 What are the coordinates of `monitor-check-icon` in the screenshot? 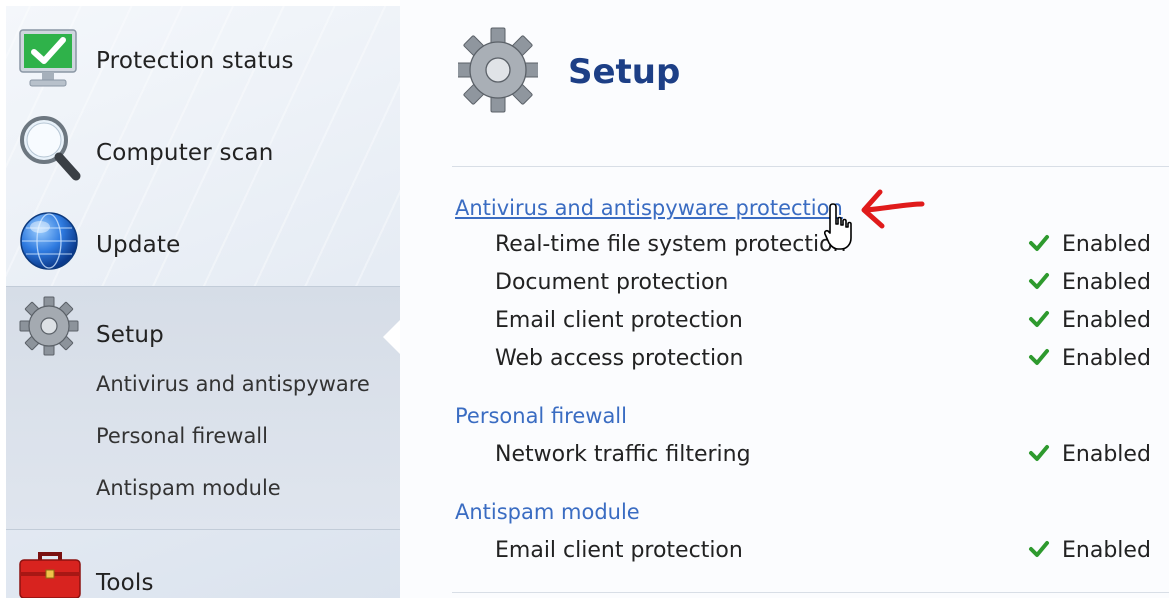 It's located at (48, 61).